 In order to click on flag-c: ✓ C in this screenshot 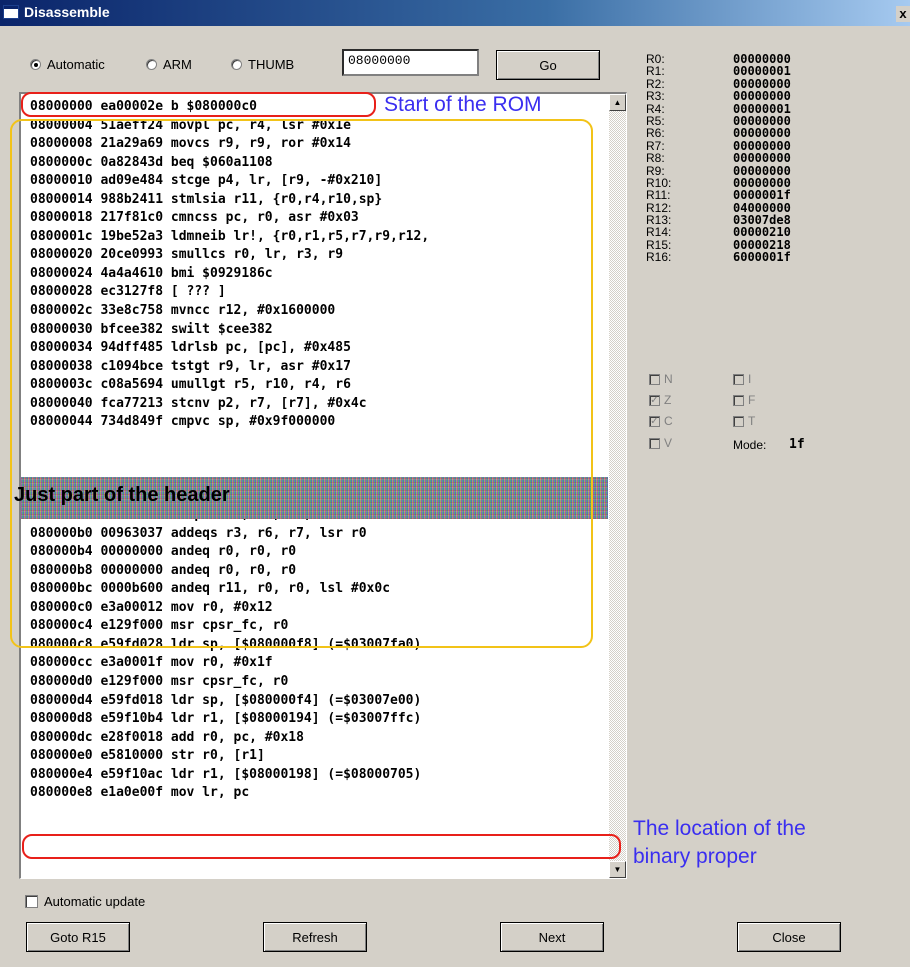, I will do `click(661, 421)`.